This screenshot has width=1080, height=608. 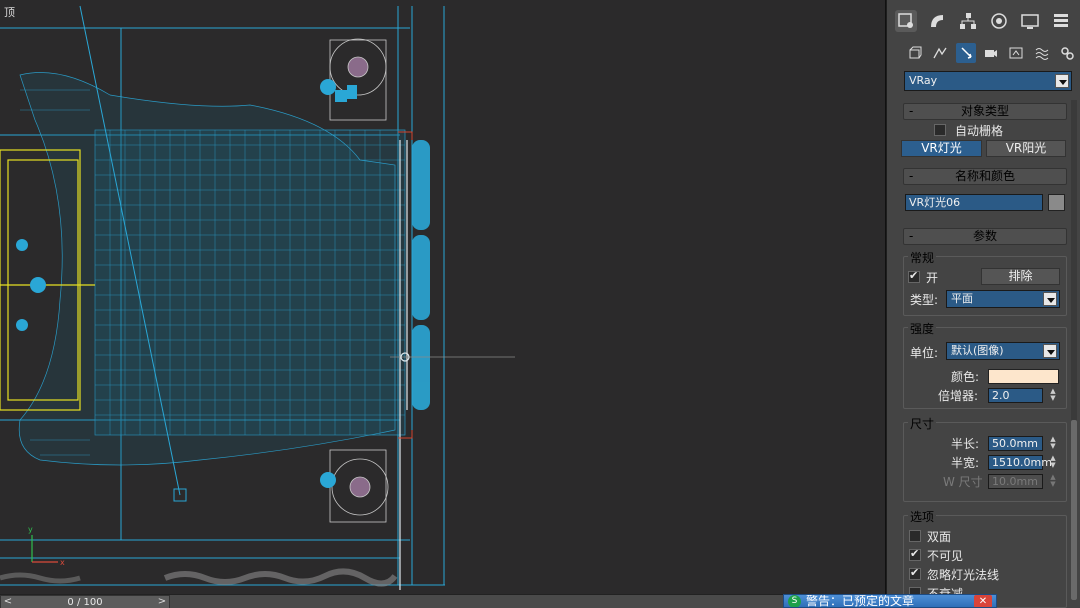 What do you see at coordinates (915, 536) in the screenshot?
I see `double-sided-checkbox` at bounding box center [915, 536].